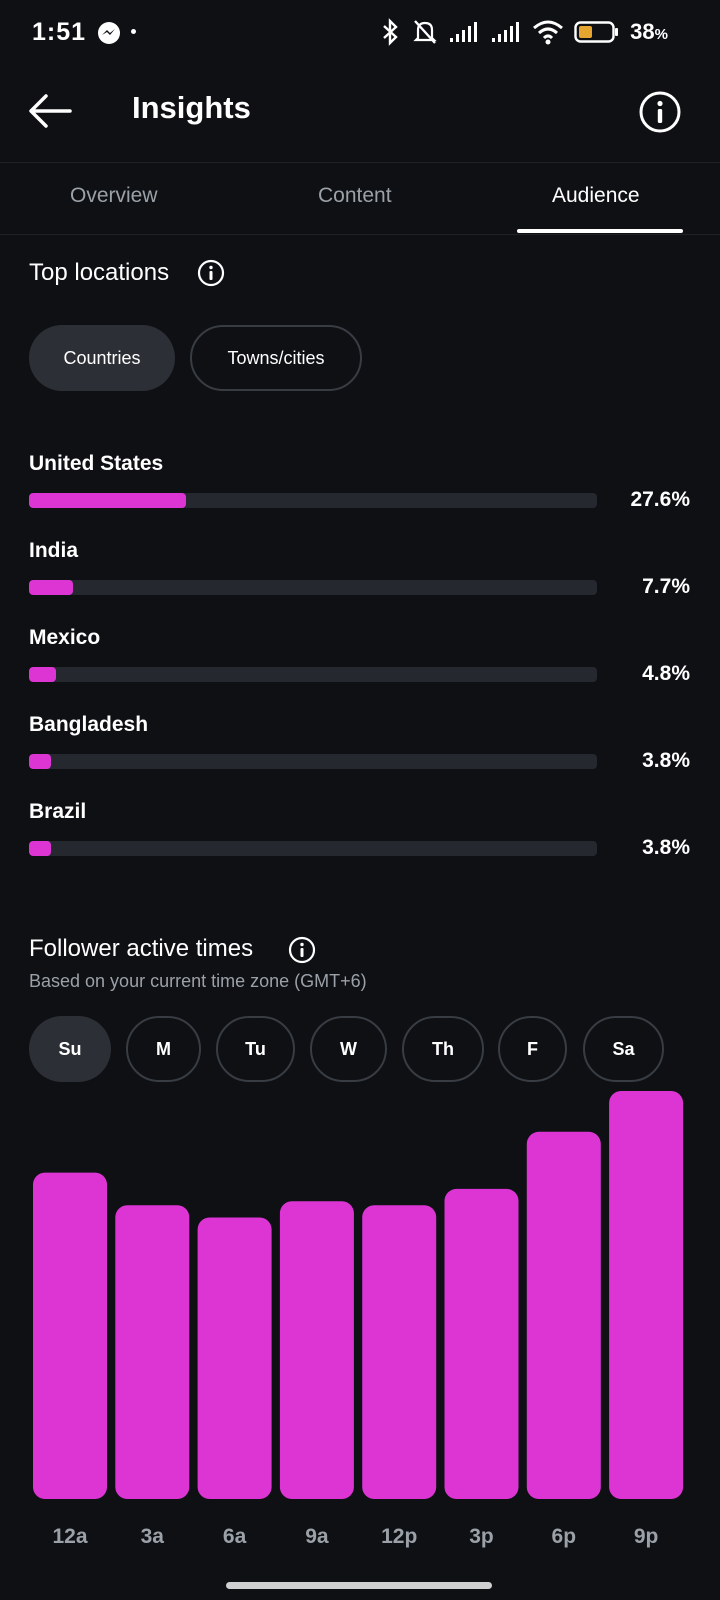  What do you see at coordinates (302, 950) in the screenshot?
I see `active-times-info-icon` at bounding box center [302, 950].